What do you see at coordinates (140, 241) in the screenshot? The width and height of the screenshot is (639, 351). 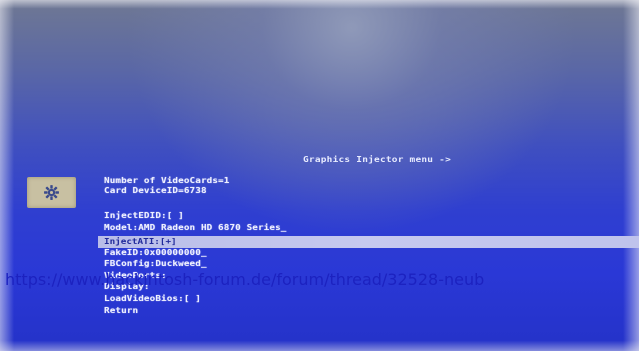 I see `menu-item-inject-ati-label: InjectATI:[+]` at bounding box center [140, 241].